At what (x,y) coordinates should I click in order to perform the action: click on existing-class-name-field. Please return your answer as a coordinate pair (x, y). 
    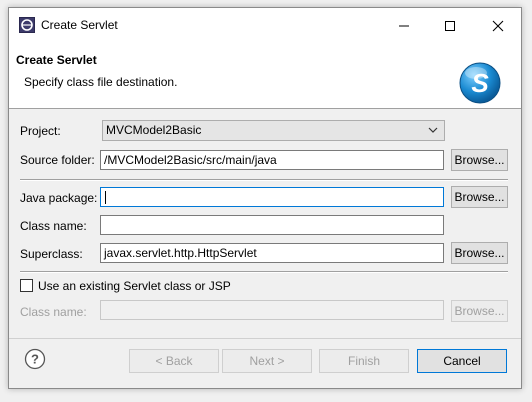
    Looking at the image, I should click on (272, 310).